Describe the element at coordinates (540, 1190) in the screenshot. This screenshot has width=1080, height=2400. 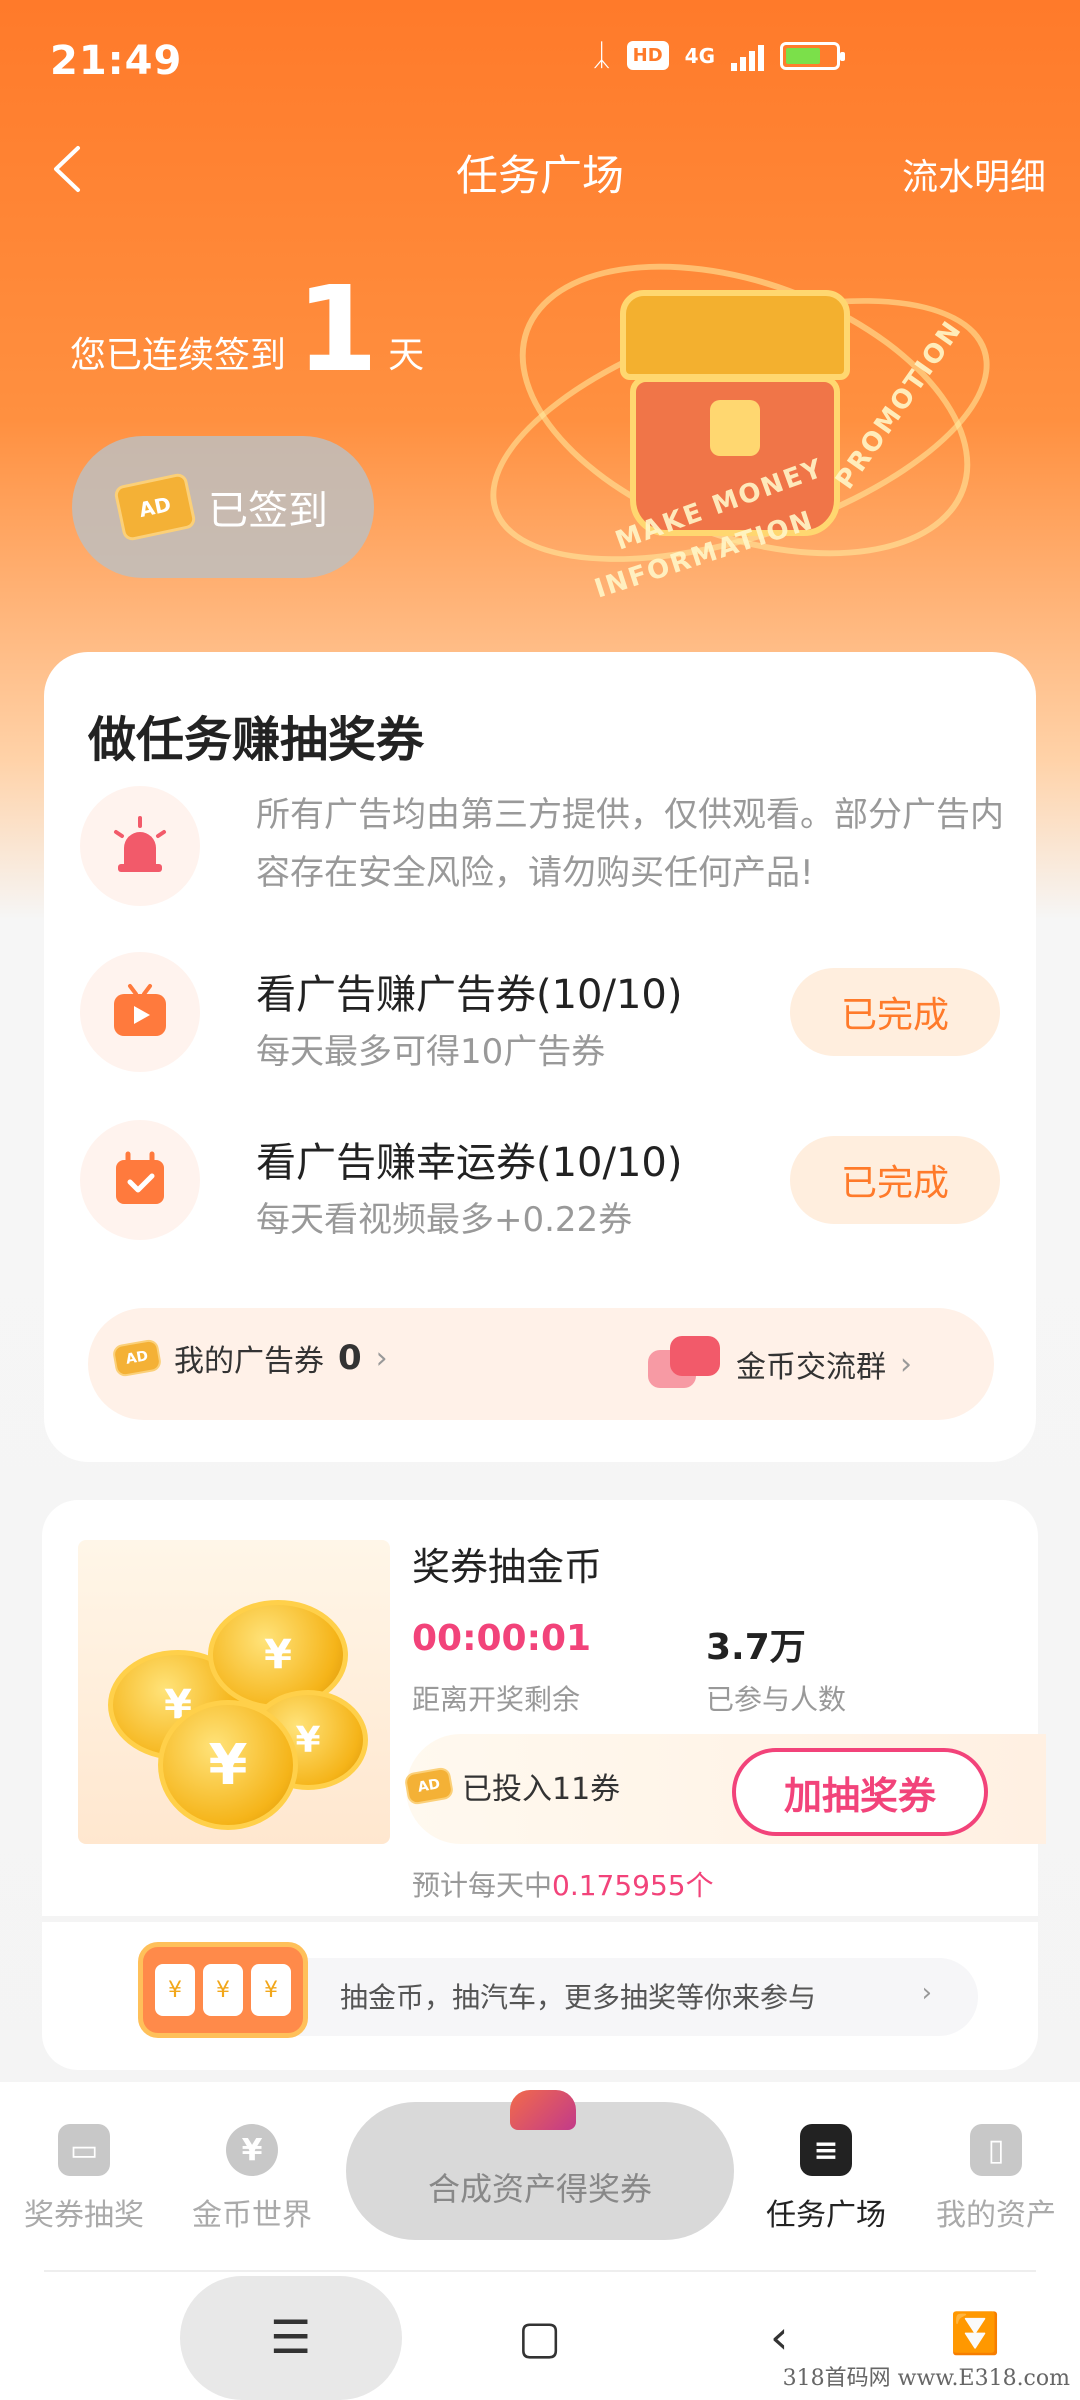
I see `task-row-lucky-tickets: 看广告赚幸运券(10/10) 每天看视频最多+0.22券 已完成` at that location.